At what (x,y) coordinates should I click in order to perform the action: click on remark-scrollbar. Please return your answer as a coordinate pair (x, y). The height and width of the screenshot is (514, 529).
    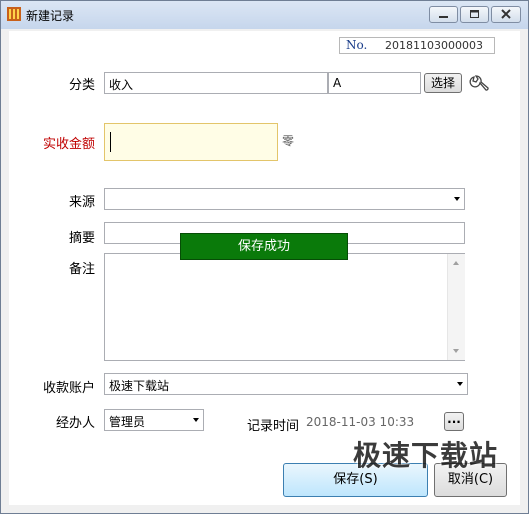
    Looking at the image, I should click on (456, 307).